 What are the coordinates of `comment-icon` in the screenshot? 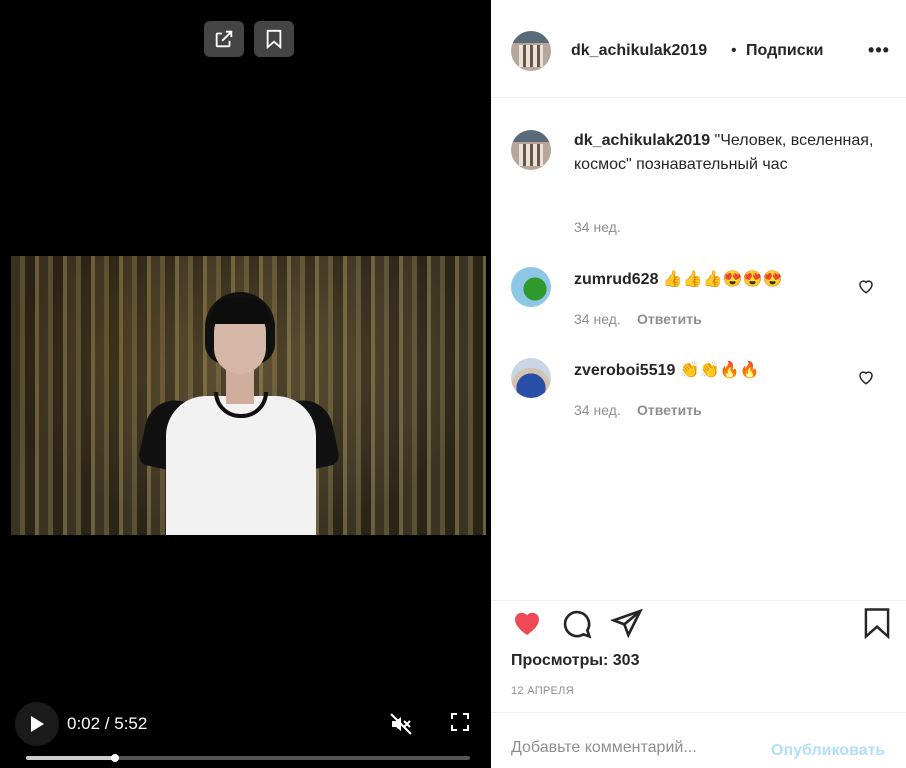 It's located at (576, 623).